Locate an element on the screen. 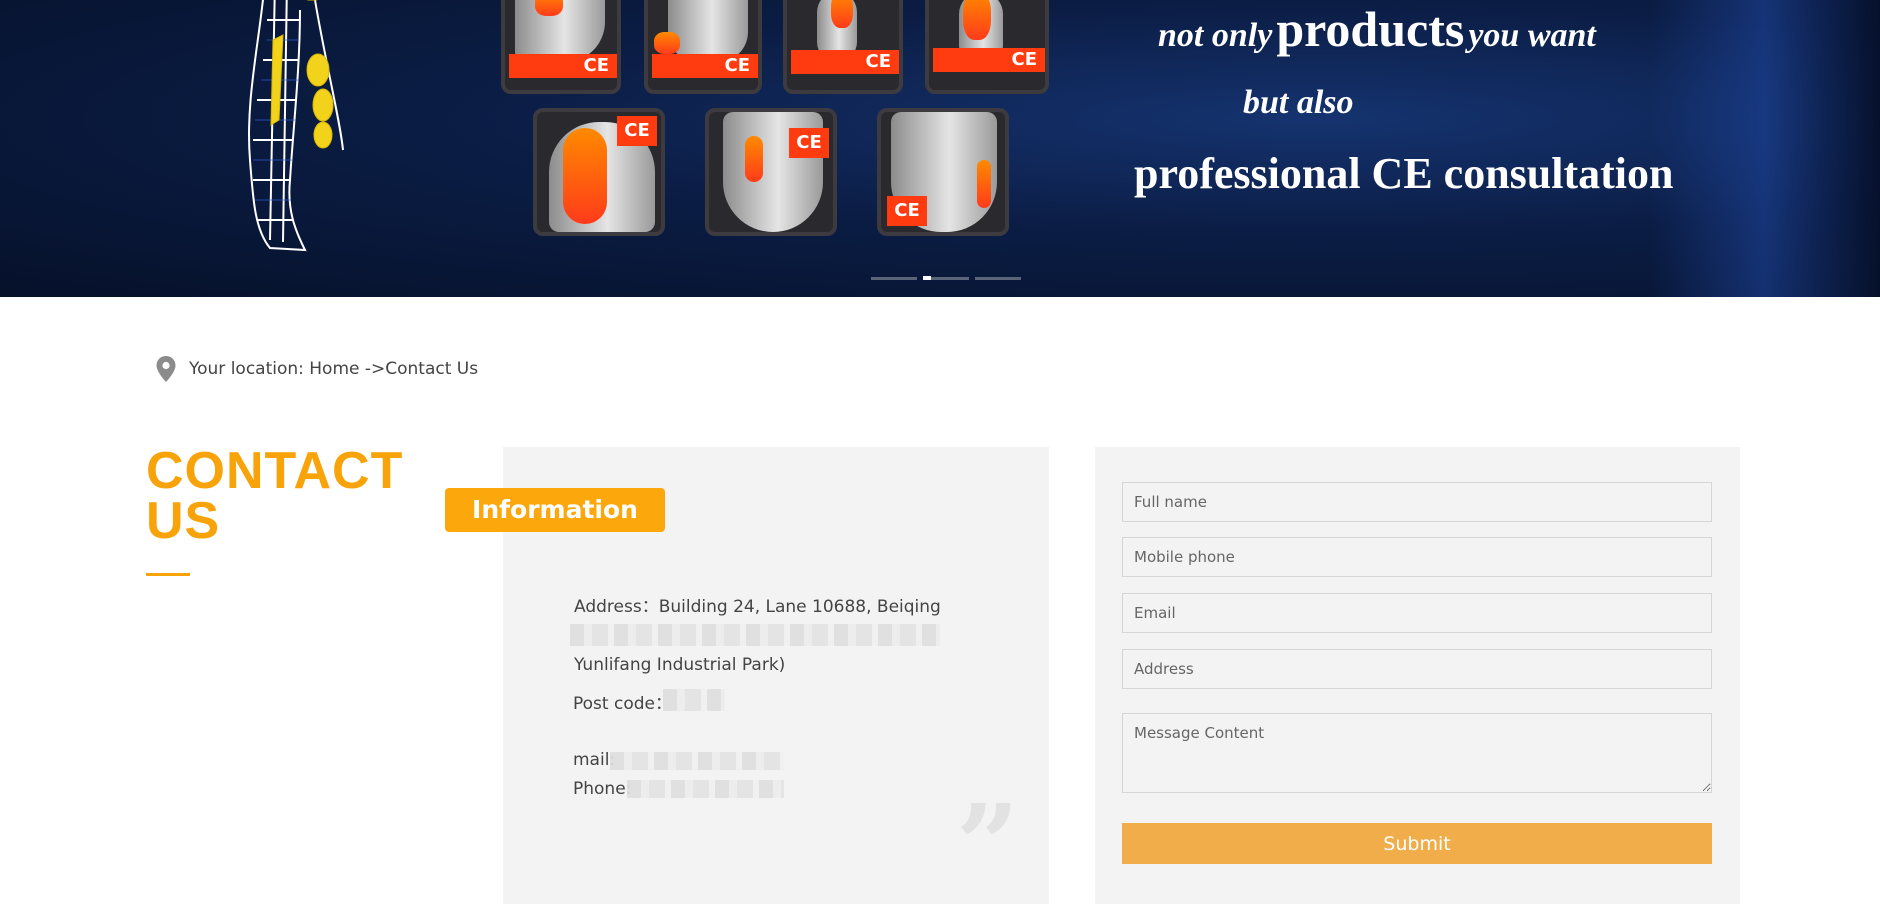  banner-glow is located at coordinates (1765, 148).